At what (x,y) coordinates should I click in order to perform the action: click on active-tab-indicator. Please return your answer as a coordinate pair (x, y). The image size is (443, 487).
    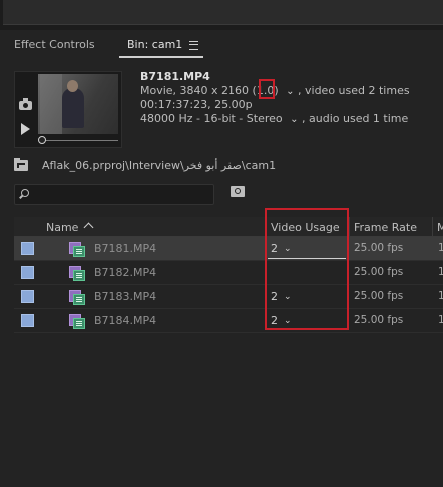
    Looking at the image, I should click on (161, 57).